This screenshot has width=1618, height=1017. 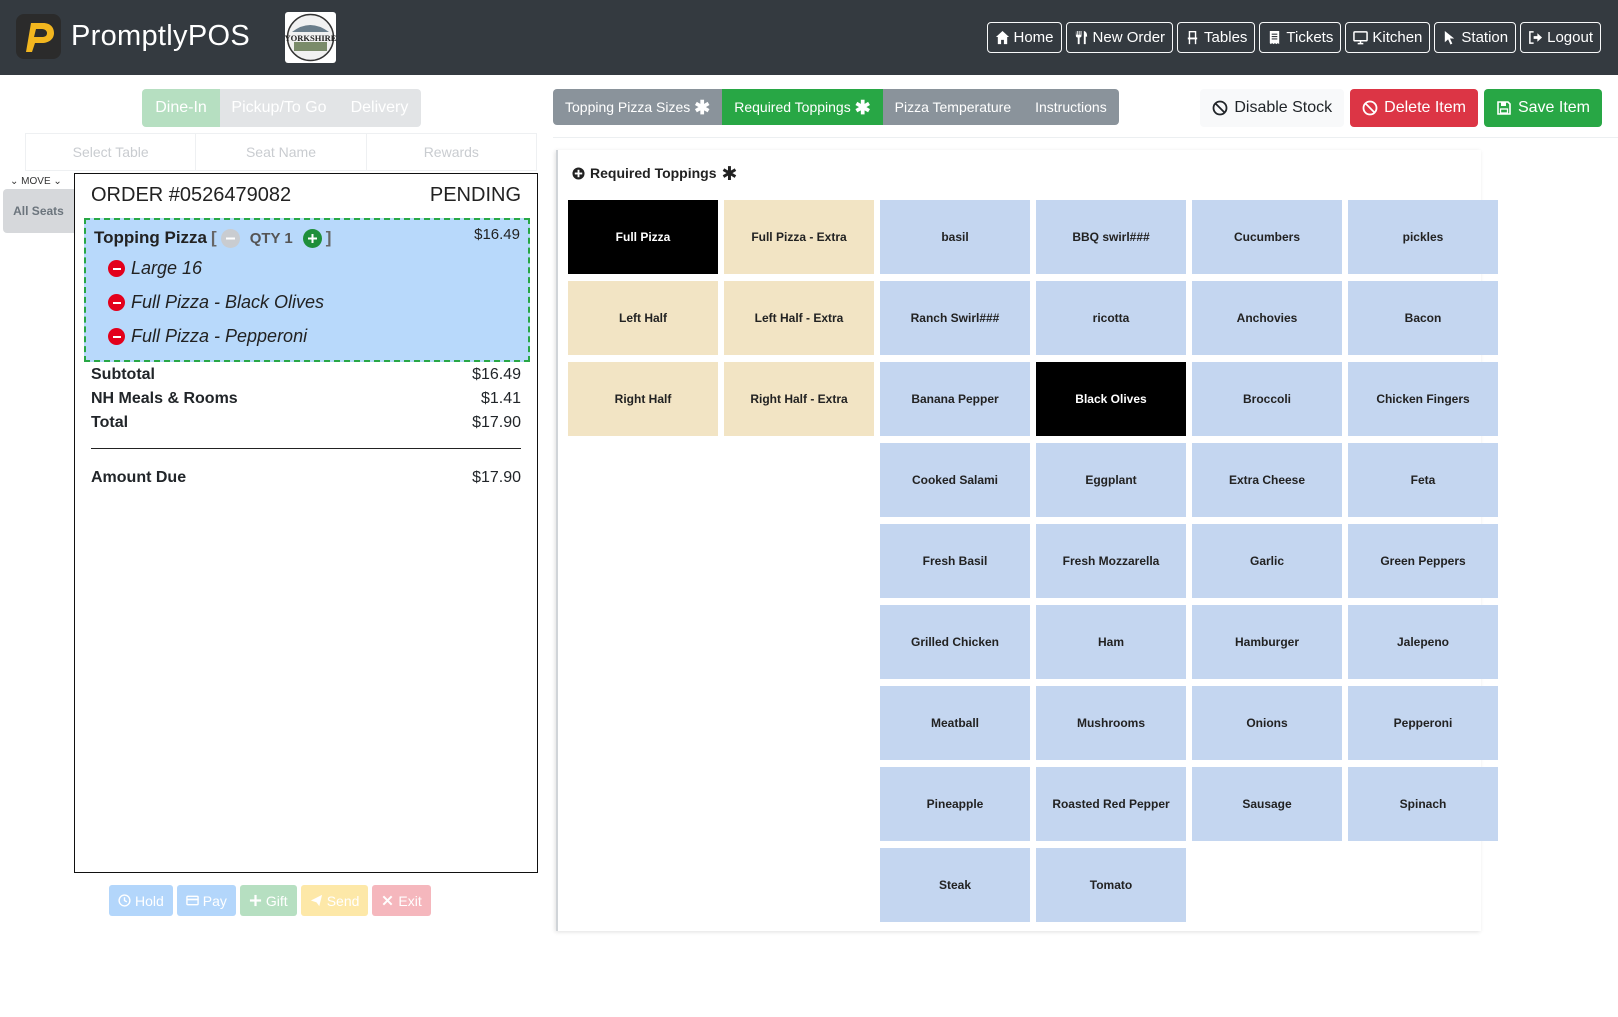 I want to click on brand-logo-icon, so click(x=38, y=36).